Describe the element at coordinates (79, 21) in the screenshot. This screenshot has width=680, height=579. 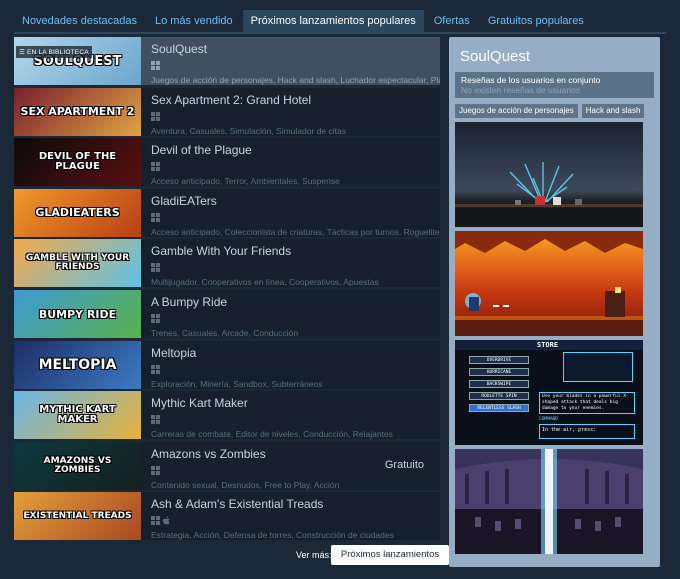
I see `tab-0: Novedades destacadas` at that location.